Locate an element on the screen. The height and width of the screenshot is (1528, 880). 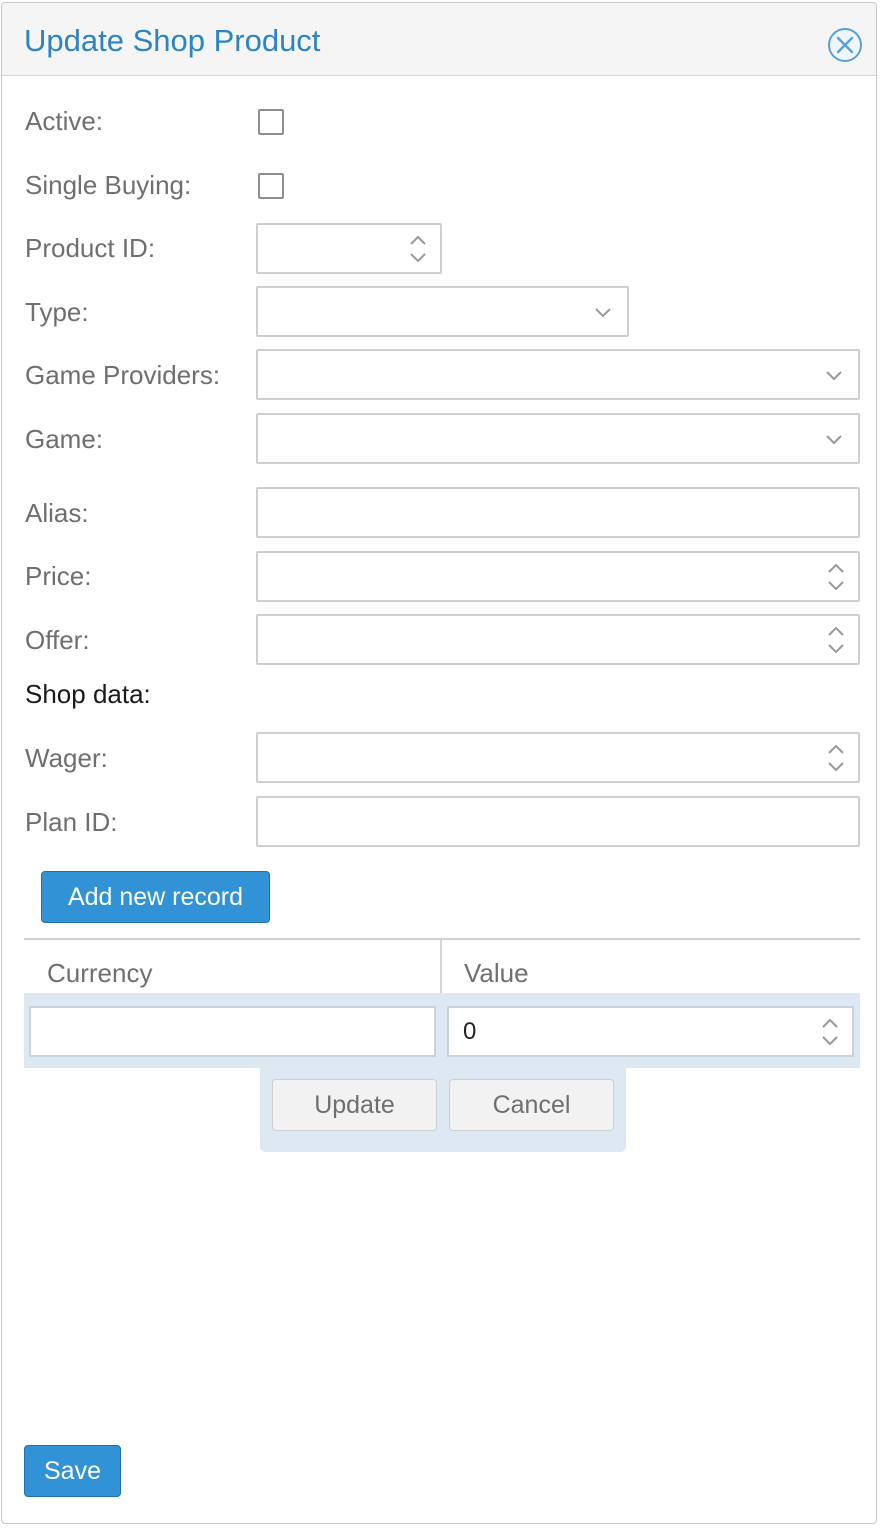
grid-column-separator is located at coordinates (441, 967).